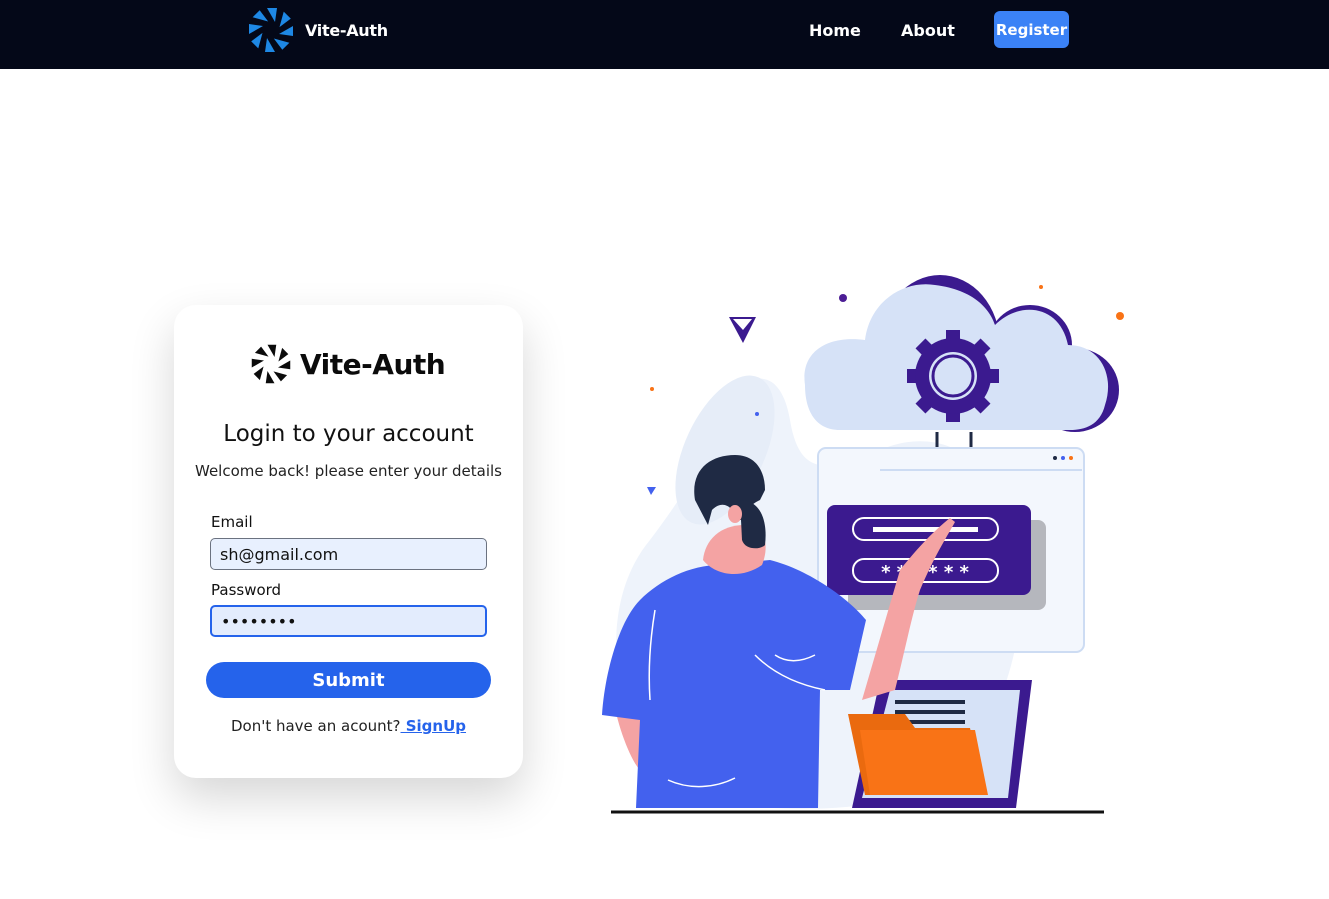 This screenshot has width=1329, height=899. What do you see at coordinates (315, 726) in the screenshot?
I see `signup-prompt: Don't have an acount?` at bounding box center [315, 726].